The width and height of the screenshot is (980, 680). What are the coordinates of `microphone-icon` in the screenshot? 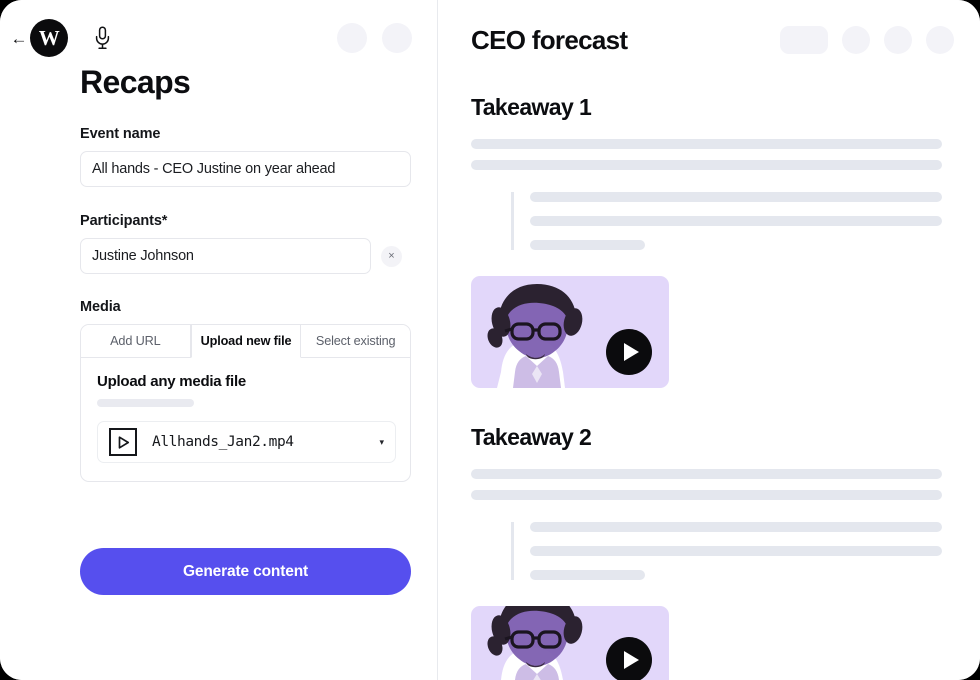 It's located at (102, 38).